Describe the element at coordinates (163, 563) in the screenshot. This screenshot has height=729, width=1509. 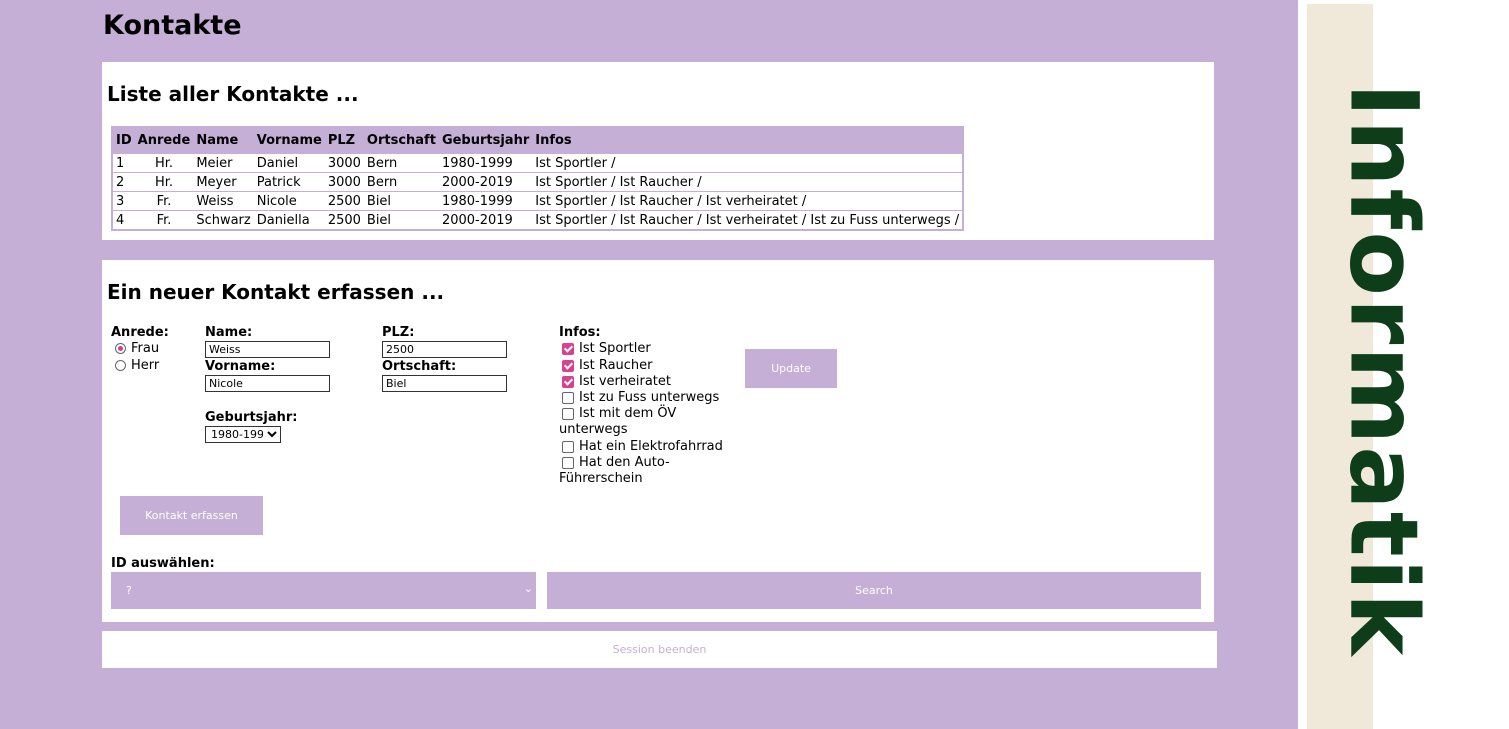
I see `id-label: ID auswählen:` at that location.